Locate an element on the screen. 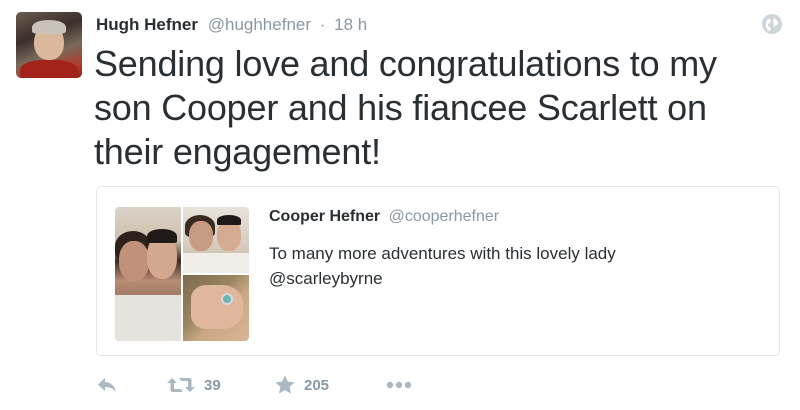 The width and height of the screenshot is (800, 410). avatar is located at coordinates (49, 45).